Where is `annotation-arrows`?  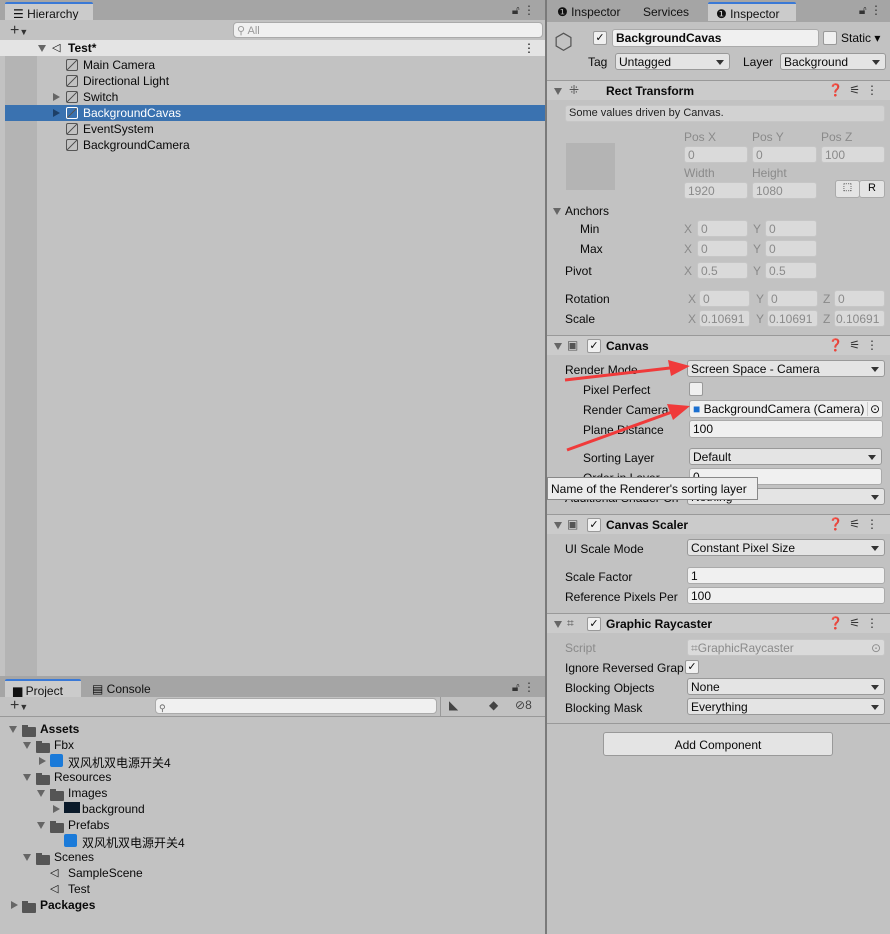 annotation-arrows is located at coordinates (627, 406).